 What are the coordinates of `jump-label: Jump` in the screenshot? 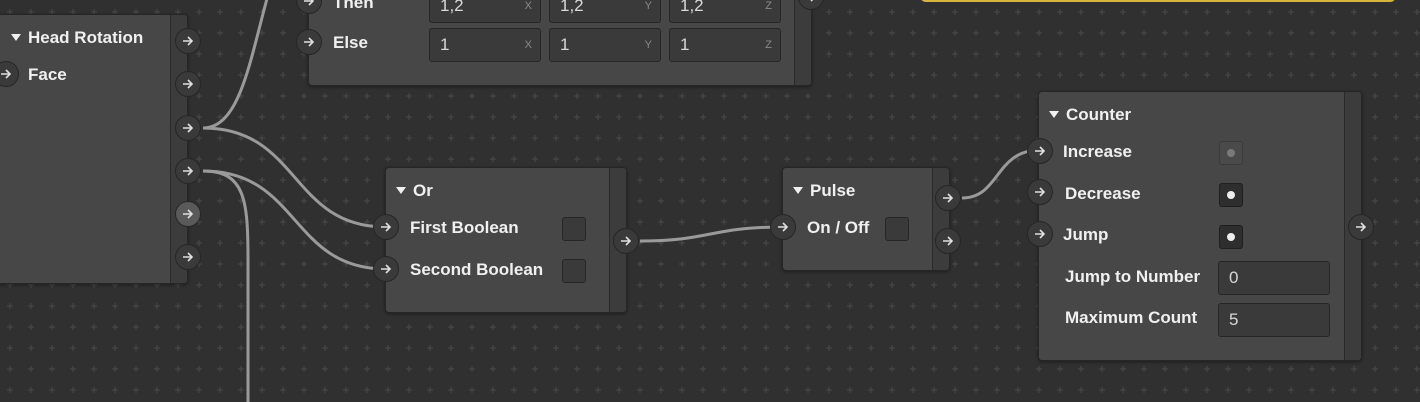 It's located at (1086, 234).